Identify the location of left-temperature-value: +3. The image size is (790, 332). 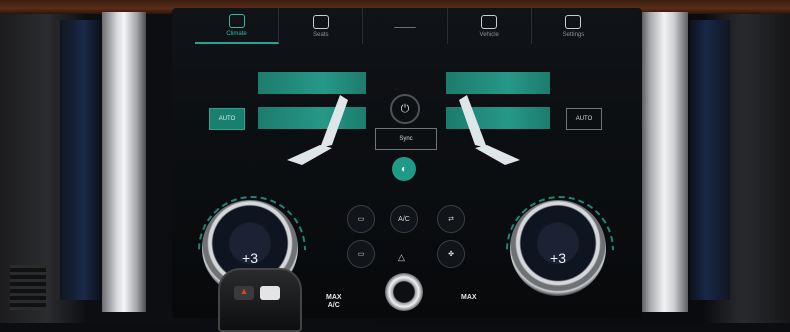
(250, 258).